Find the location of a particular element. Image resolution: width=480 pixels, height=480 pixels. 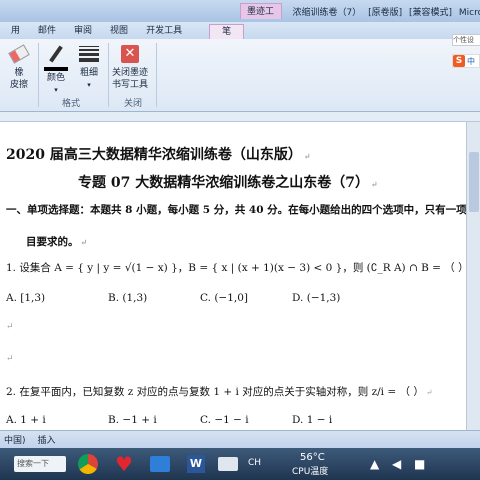

tab-references: 用 is located at coordinates (15, 31).